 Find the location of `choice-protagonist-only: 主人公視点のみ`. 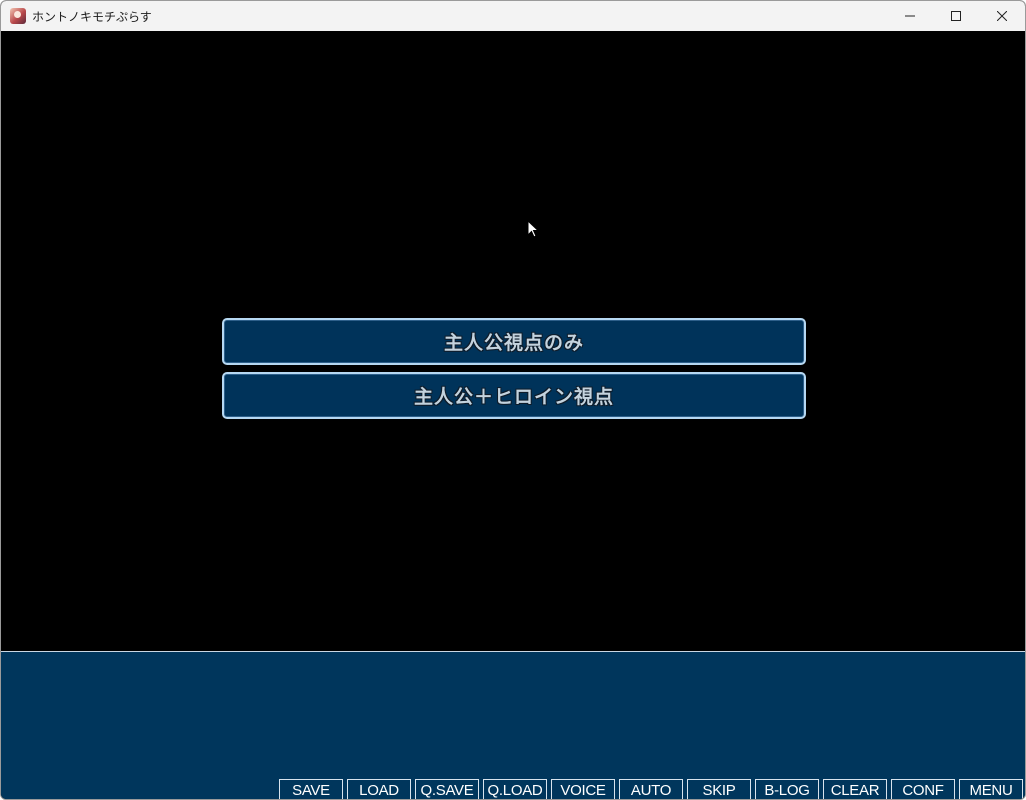

choice-protagonist-only: 主人公視点のみ is located at coordinates (514, 341).